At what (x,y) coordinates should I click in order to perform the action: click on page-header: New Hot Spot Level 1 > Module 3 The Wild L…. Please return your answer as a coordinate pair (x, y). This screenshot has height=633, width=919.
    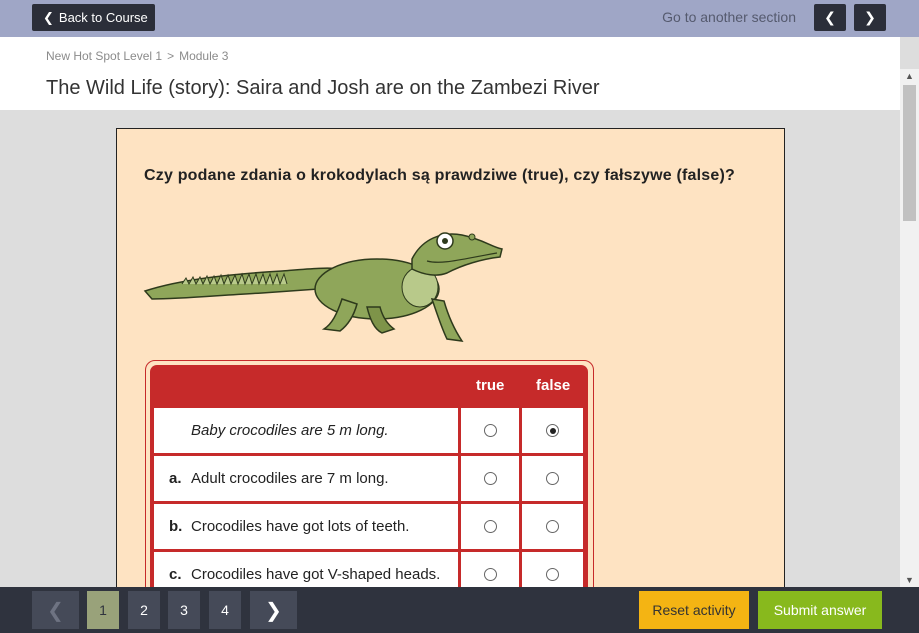
    Looking at the image, I should click on (450, 73).